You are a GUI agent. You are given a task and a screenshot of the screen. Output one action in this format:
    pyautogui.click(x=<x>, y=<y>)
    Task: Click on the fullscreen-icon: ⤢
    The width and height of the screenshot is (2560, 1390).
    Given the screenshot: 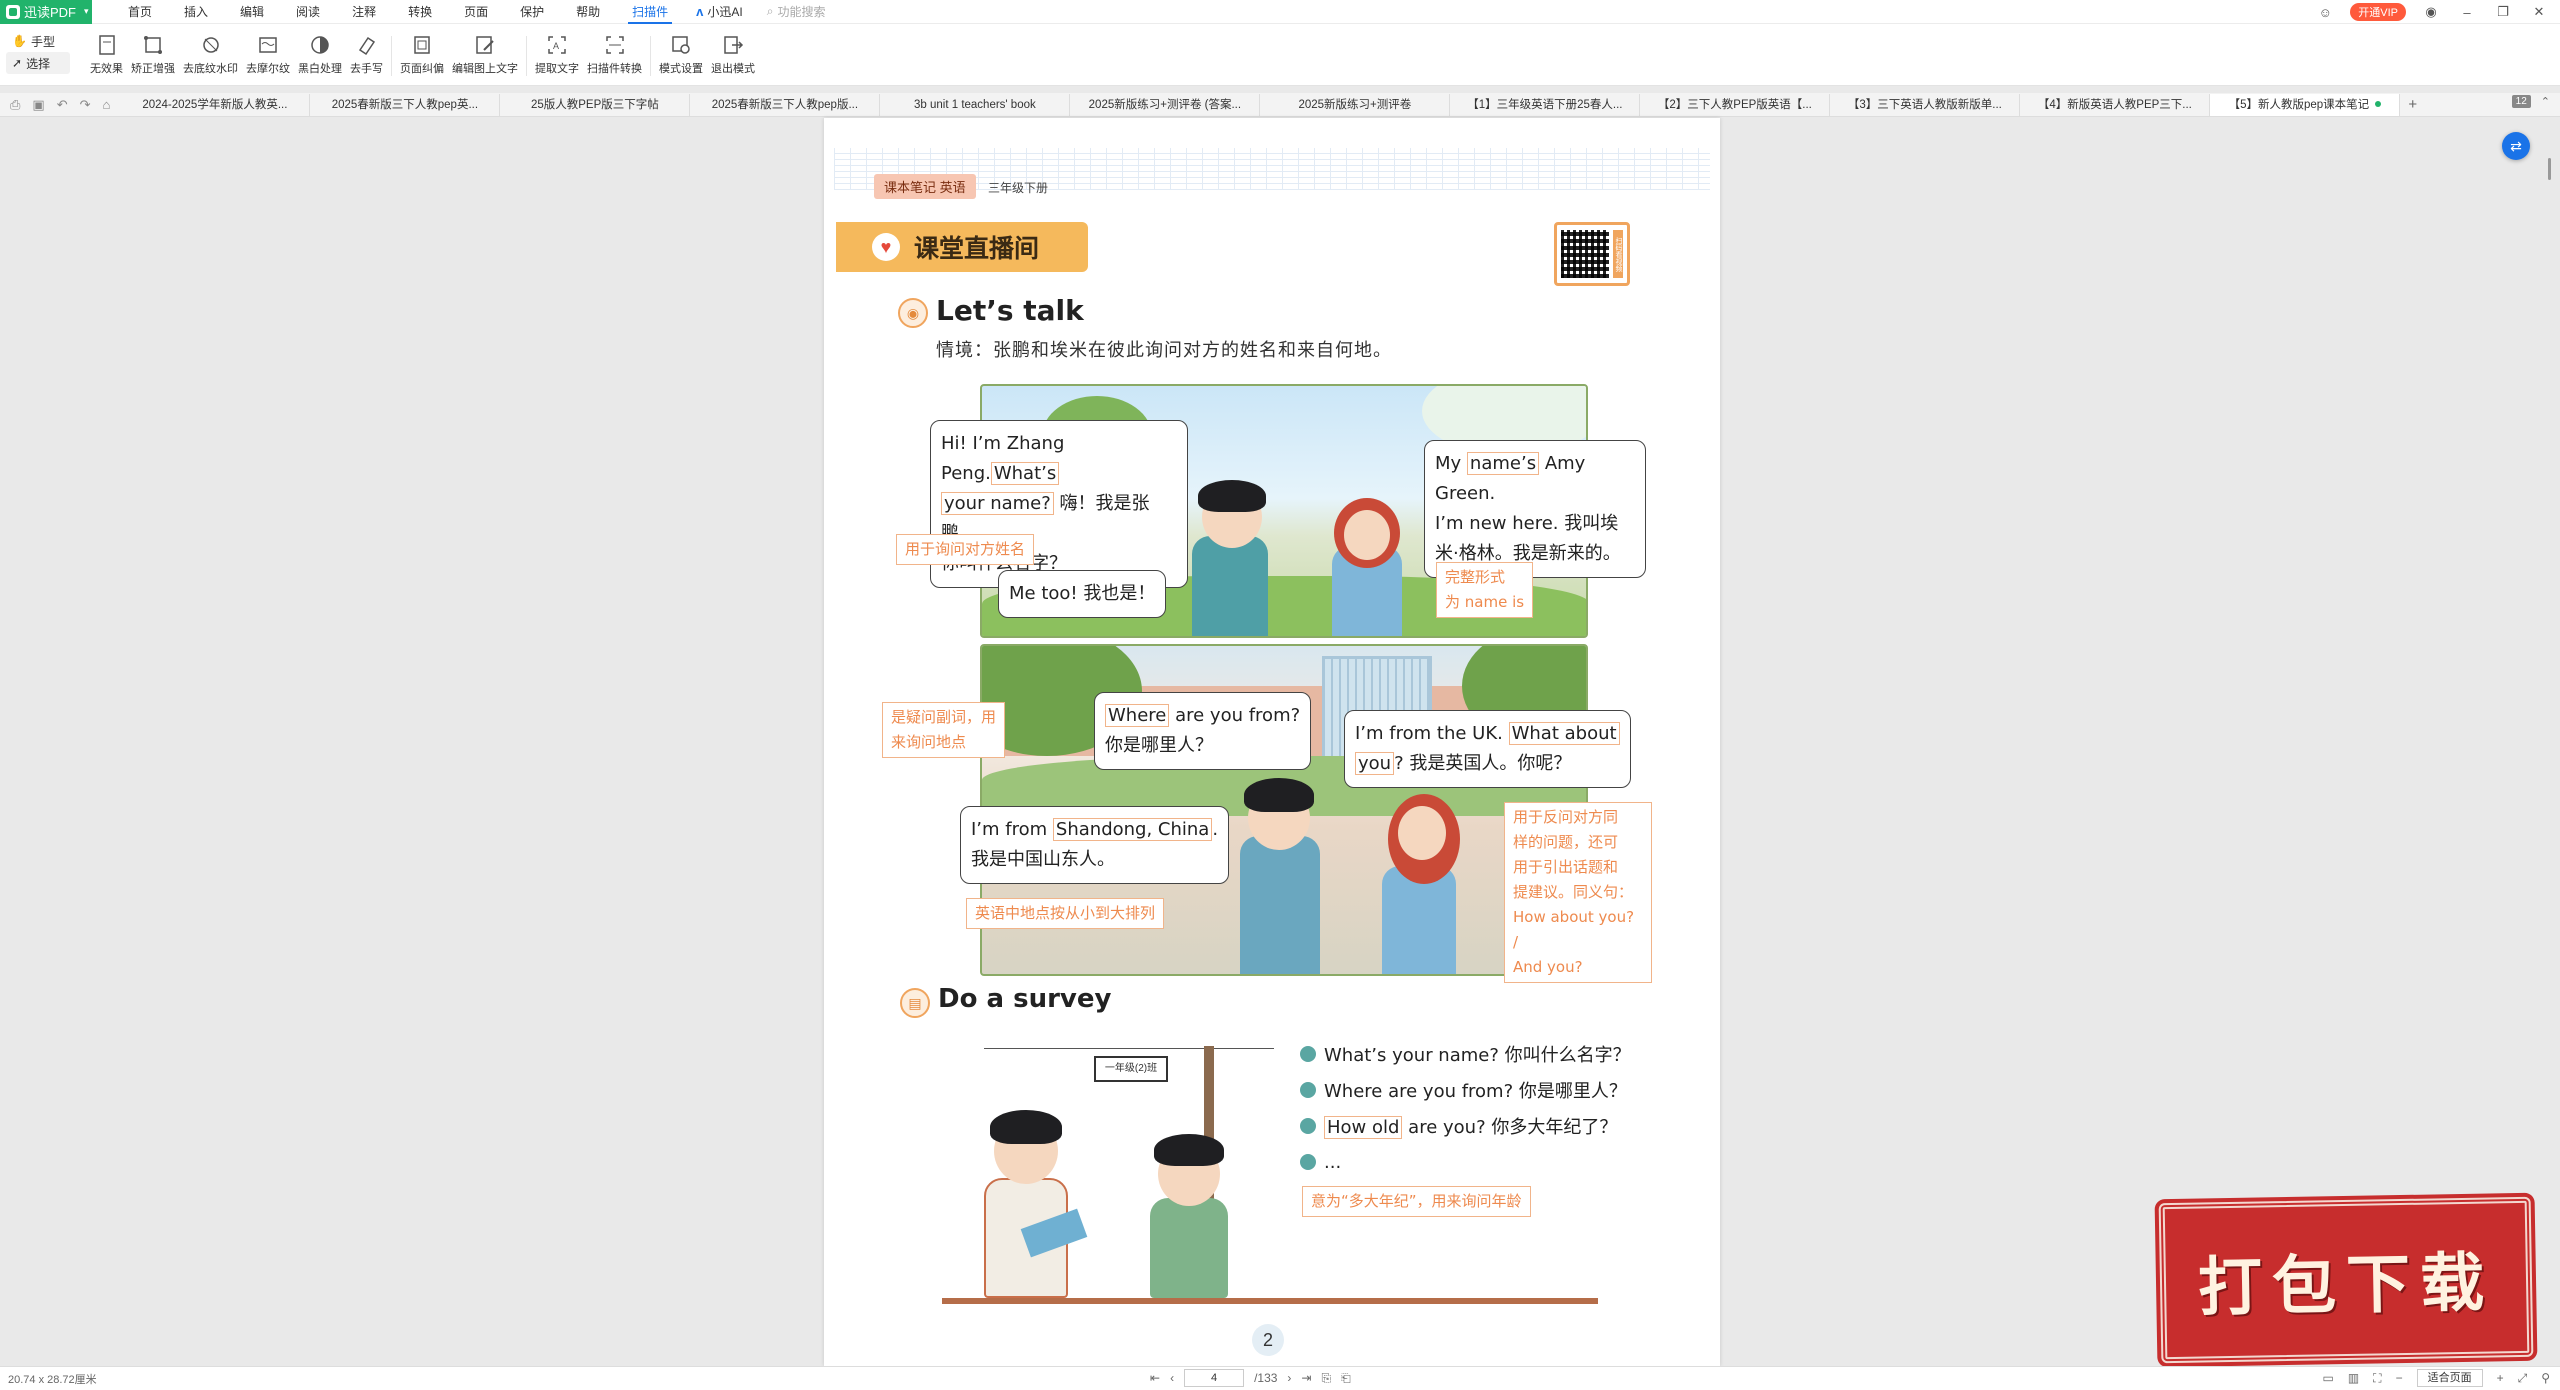 What is the action you would take?
    pyautogui.click(x=2523, y=1378)
    